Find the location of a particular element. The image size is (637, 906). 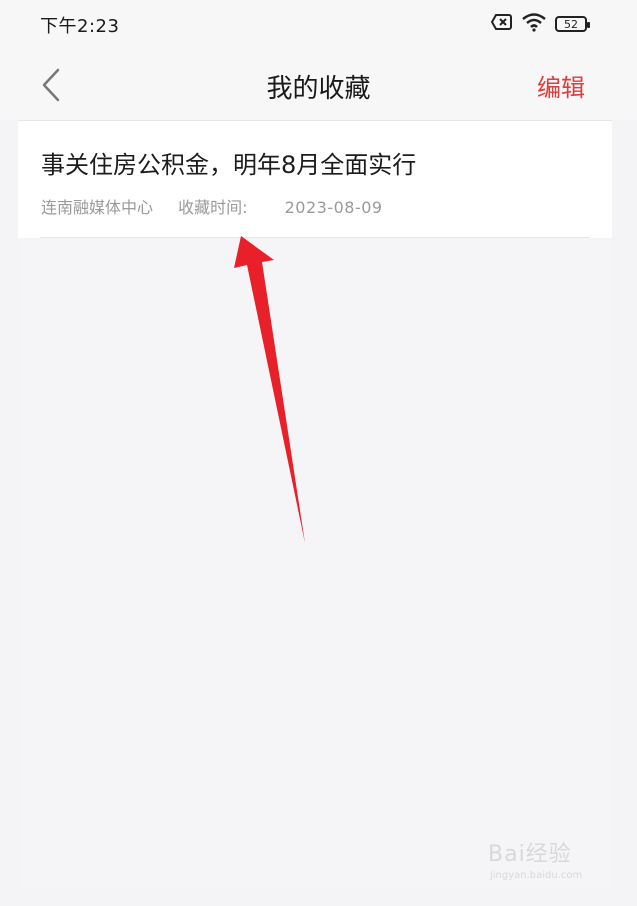

favorite-source: 连南融媒体中心 is located at coordinates (97, 207).